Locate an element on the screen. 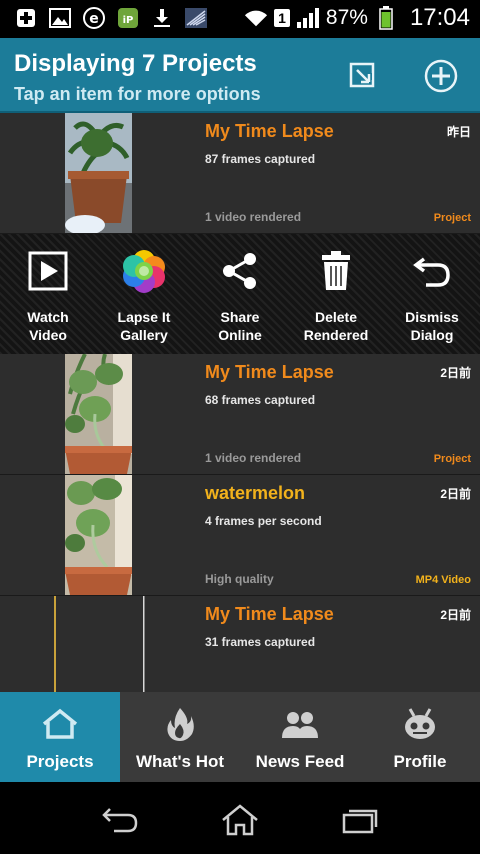 This screenshot has height=854, width=480. robot-icon is located at coordinates (420, 724).